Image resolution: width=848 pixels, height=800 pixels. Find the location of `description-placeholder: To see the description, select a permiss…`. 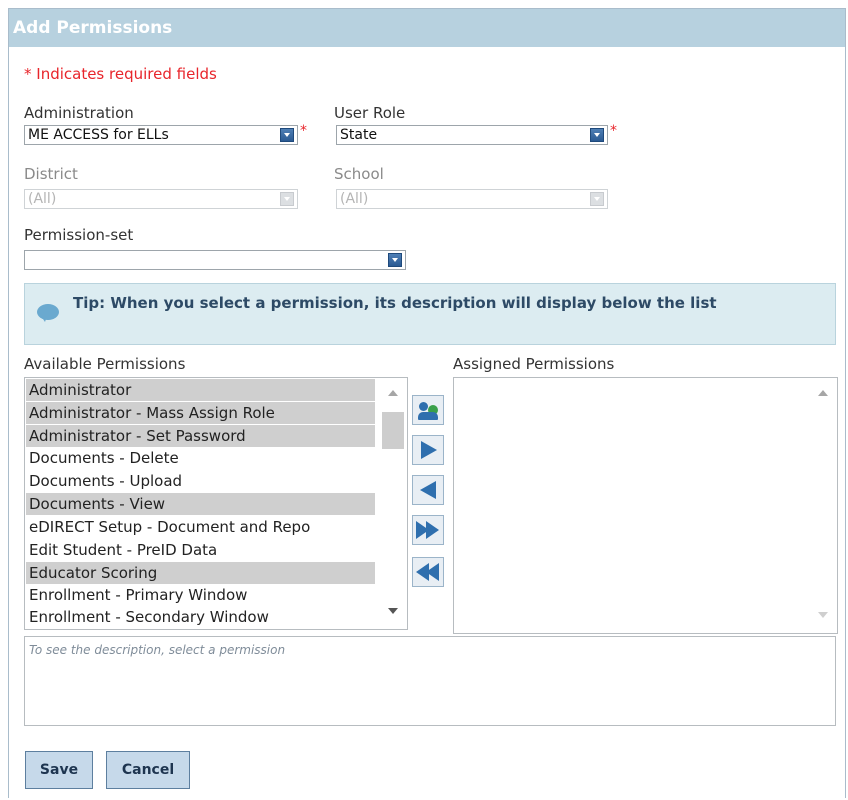

description-placeholder: To see the description, select a permiss… is located at coordinates (157, 650).